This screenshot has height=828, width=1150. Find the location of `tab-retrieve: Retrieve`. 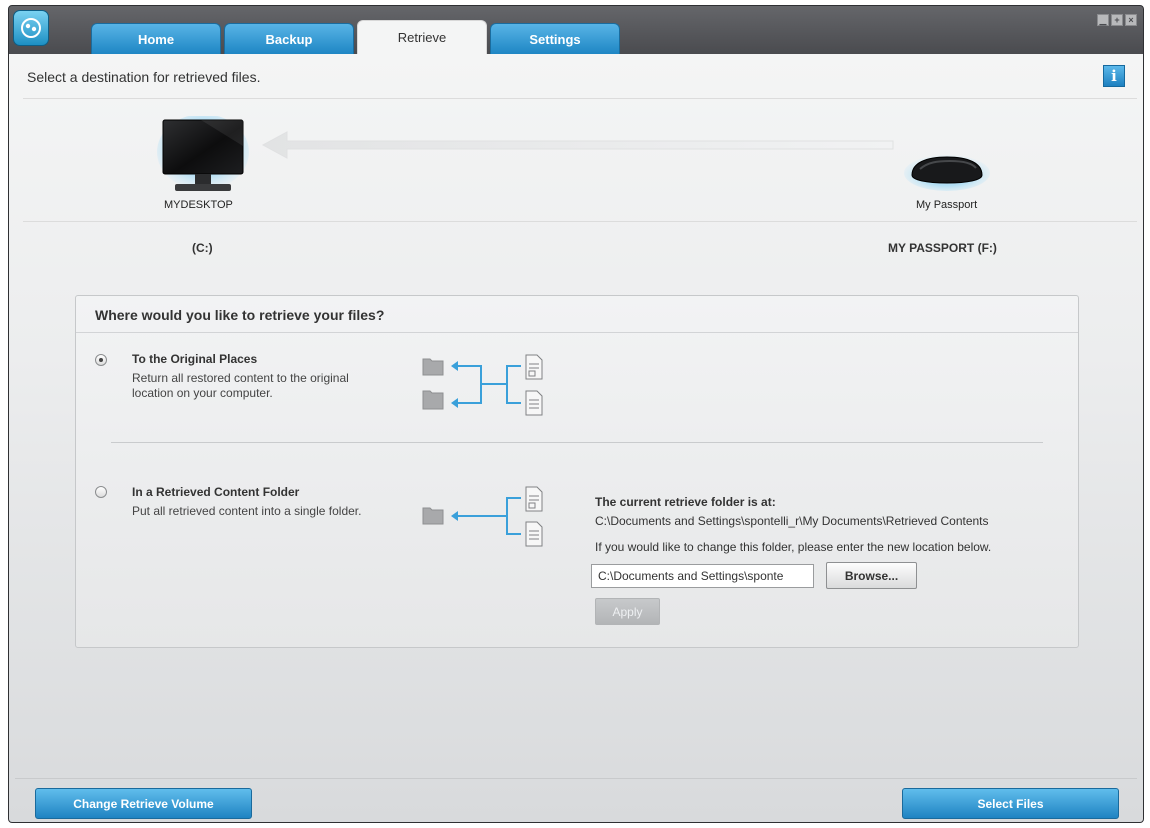

tab-retrieve: Retrieve is located at coordinates (422, 37).